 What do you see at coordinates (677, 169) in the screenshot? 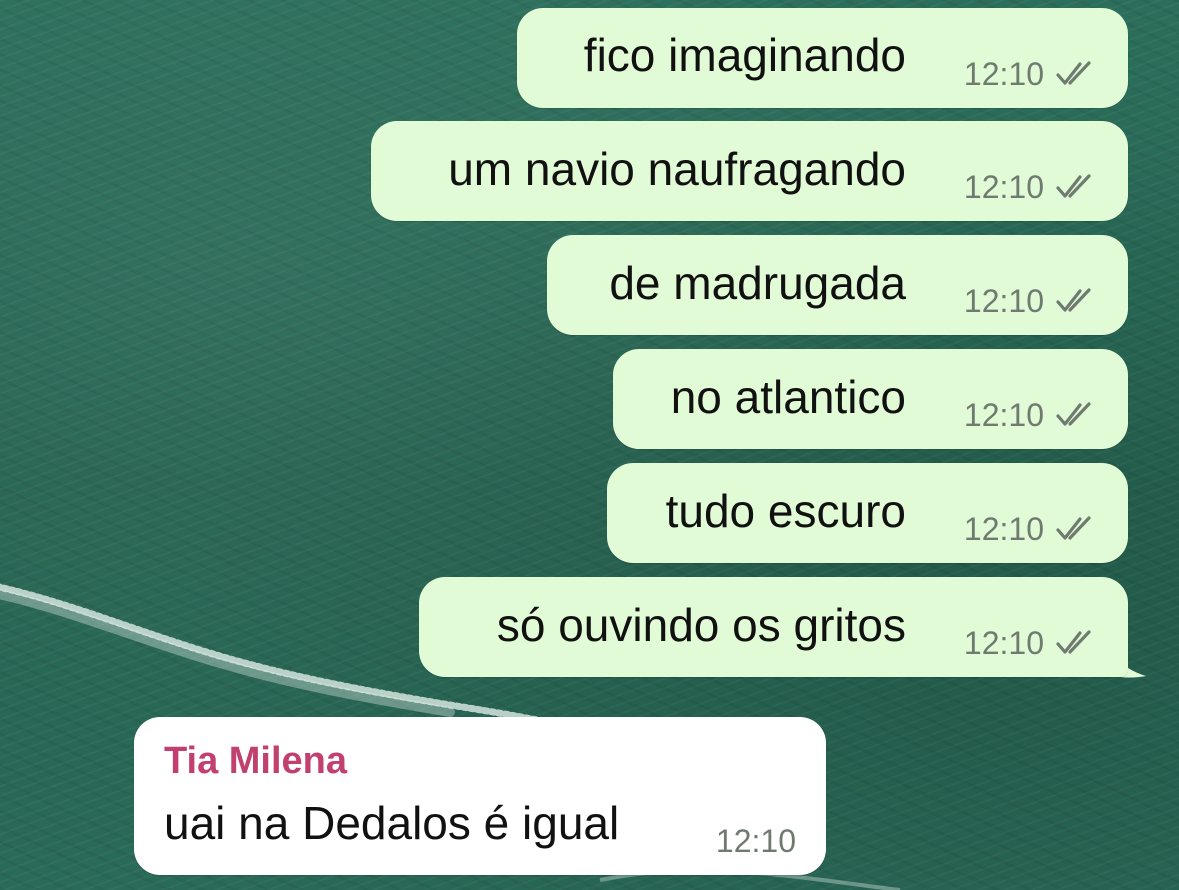
I see `message-text: um navio naufragando` at bounding box center [677, 169].